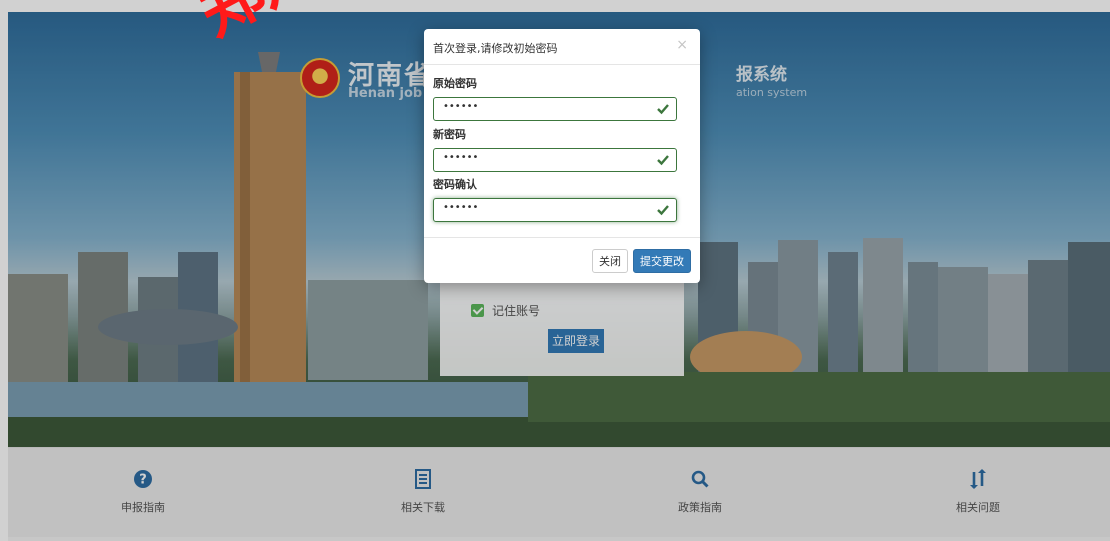  What do you see at coordinates (555, 210) in the screenshot?
I see `confirm-password-input: ••••••` at bounding box center [555, 210].